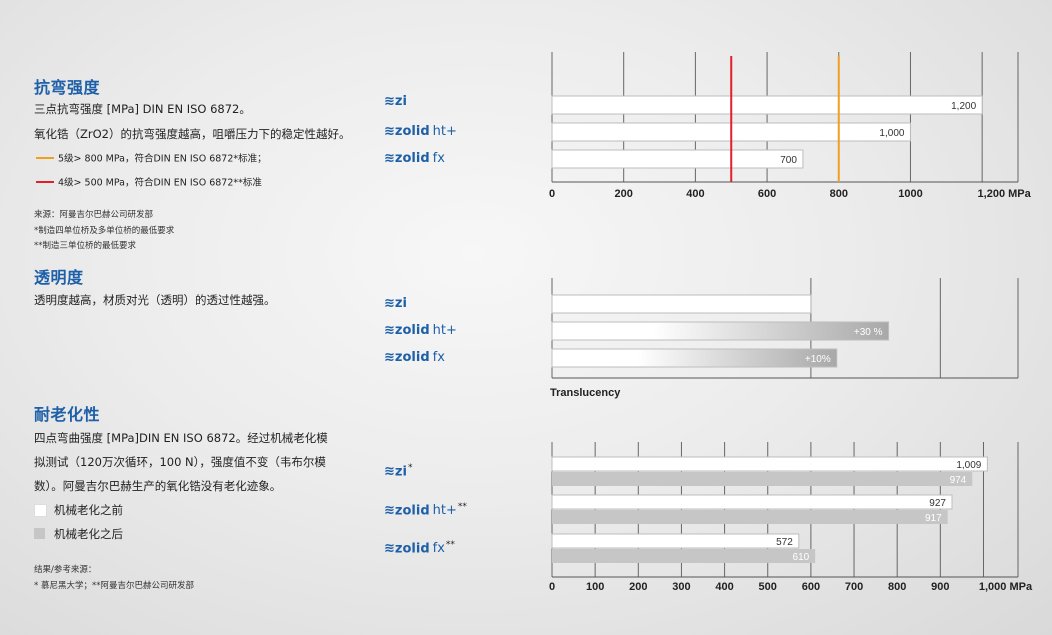 Image resolution: width=1052 pixels, height=635 pixels. I want to click on chart3-tick-label: 400, so click(724, 587).